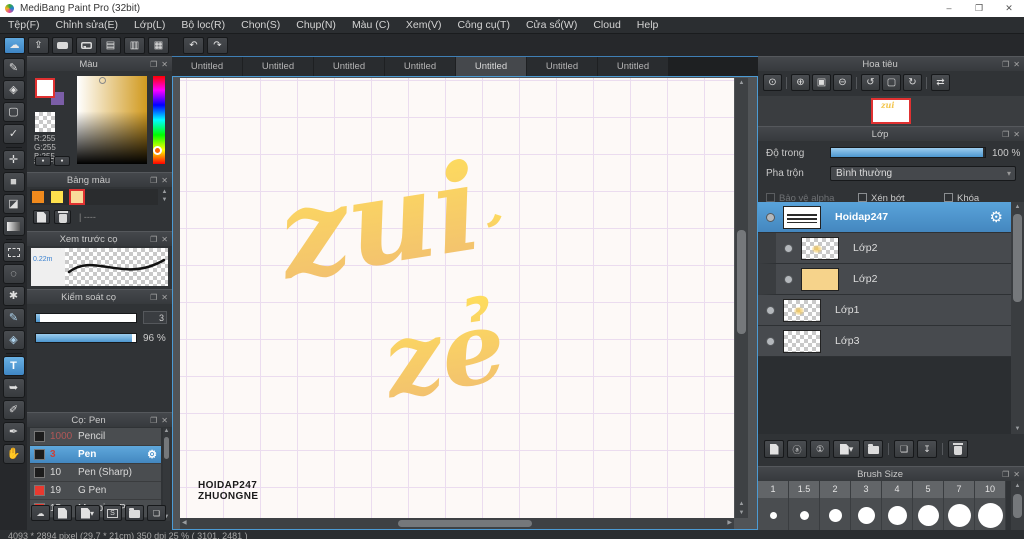 The image size is (1024, 539). I want to click on gradient-tool, so click(13, 226).